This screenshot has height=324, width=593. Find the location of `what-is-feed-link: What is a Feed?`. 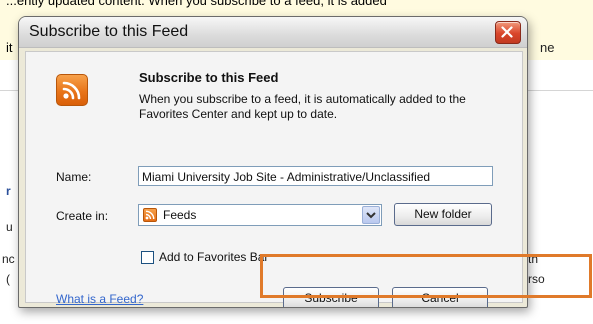

what-is-feed-link: What is a Feed? is located at coordinates (99, 299).